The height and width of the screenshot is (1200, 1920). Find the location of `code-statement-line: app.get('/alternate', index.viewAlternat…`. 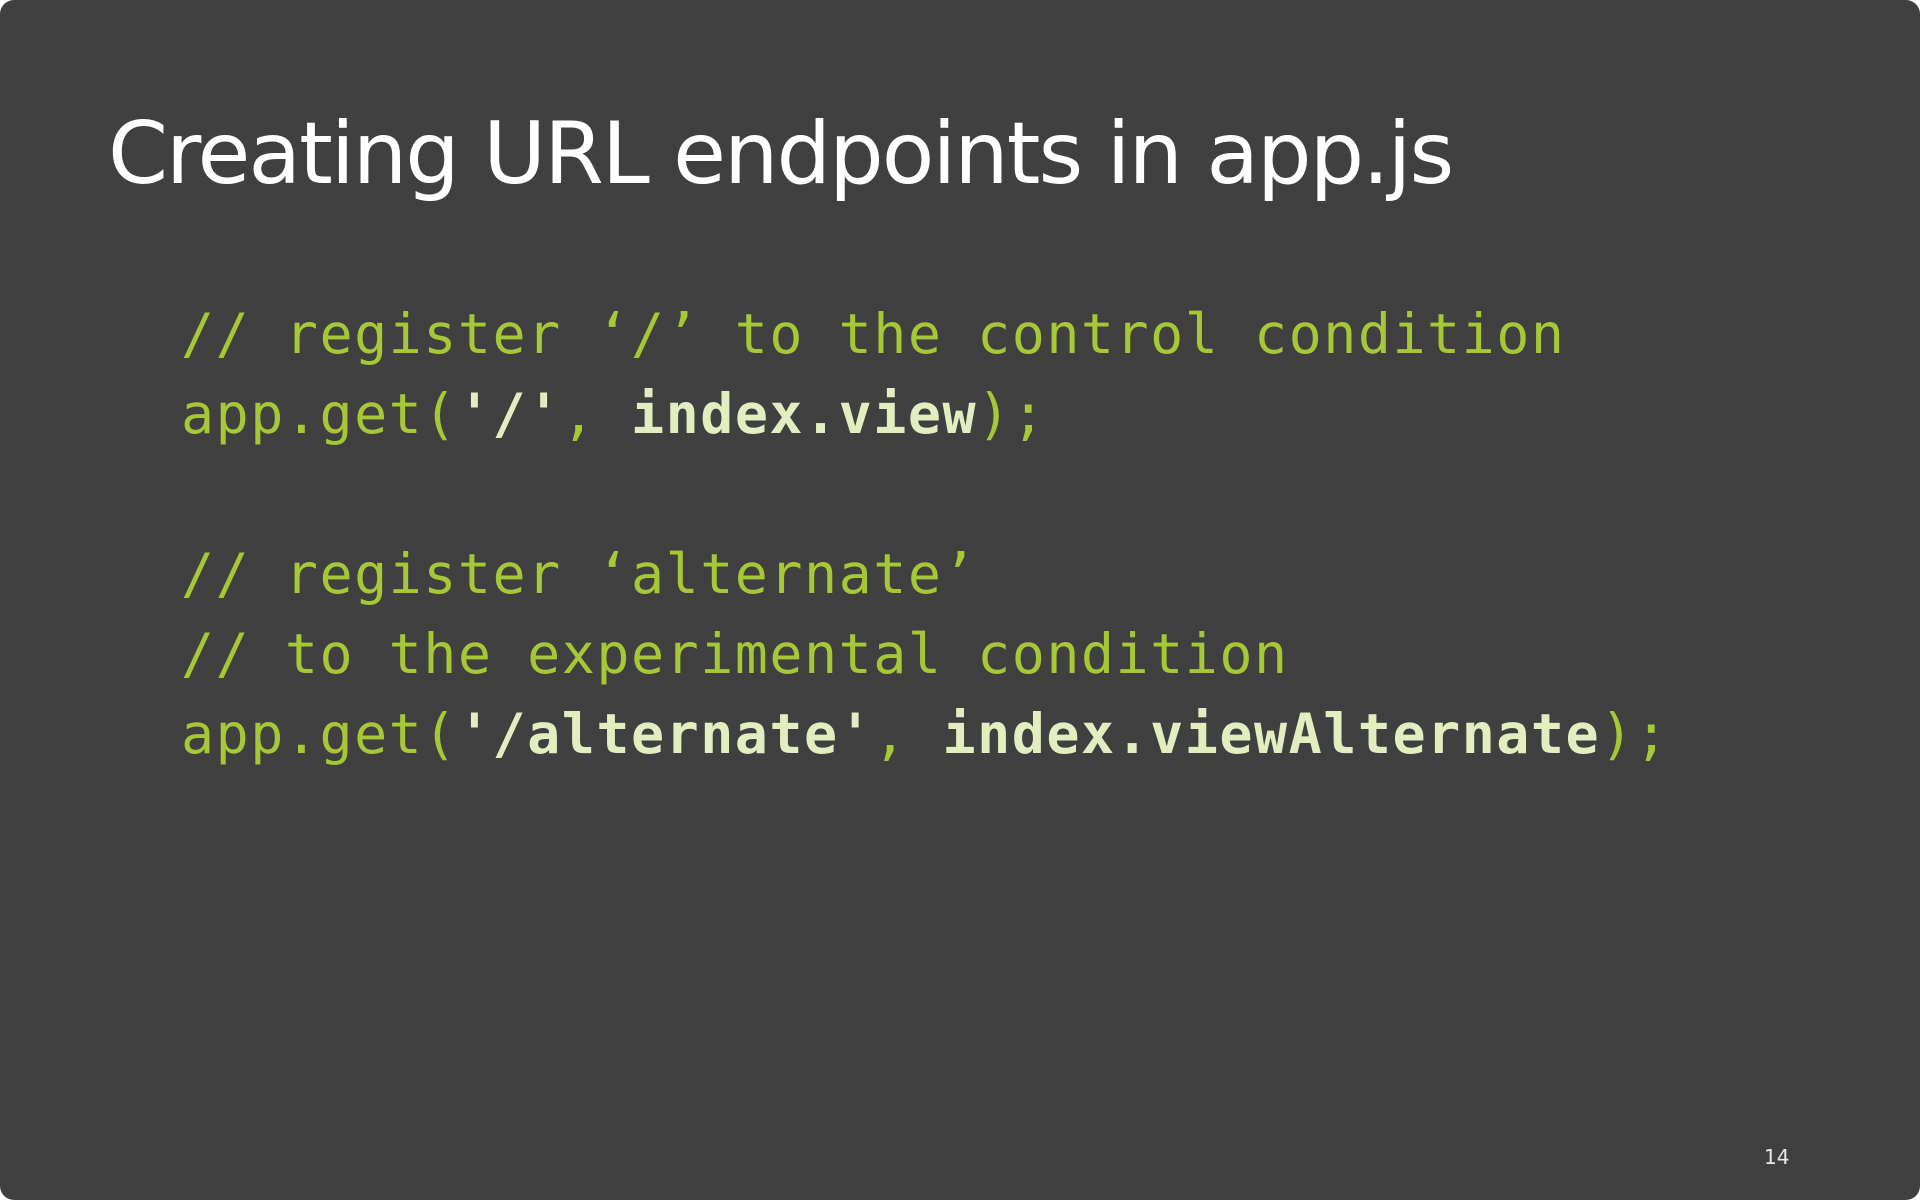

code-statement-line: app.get('/alternate', index.viewAlternat… is located at coordinates (925, 734).